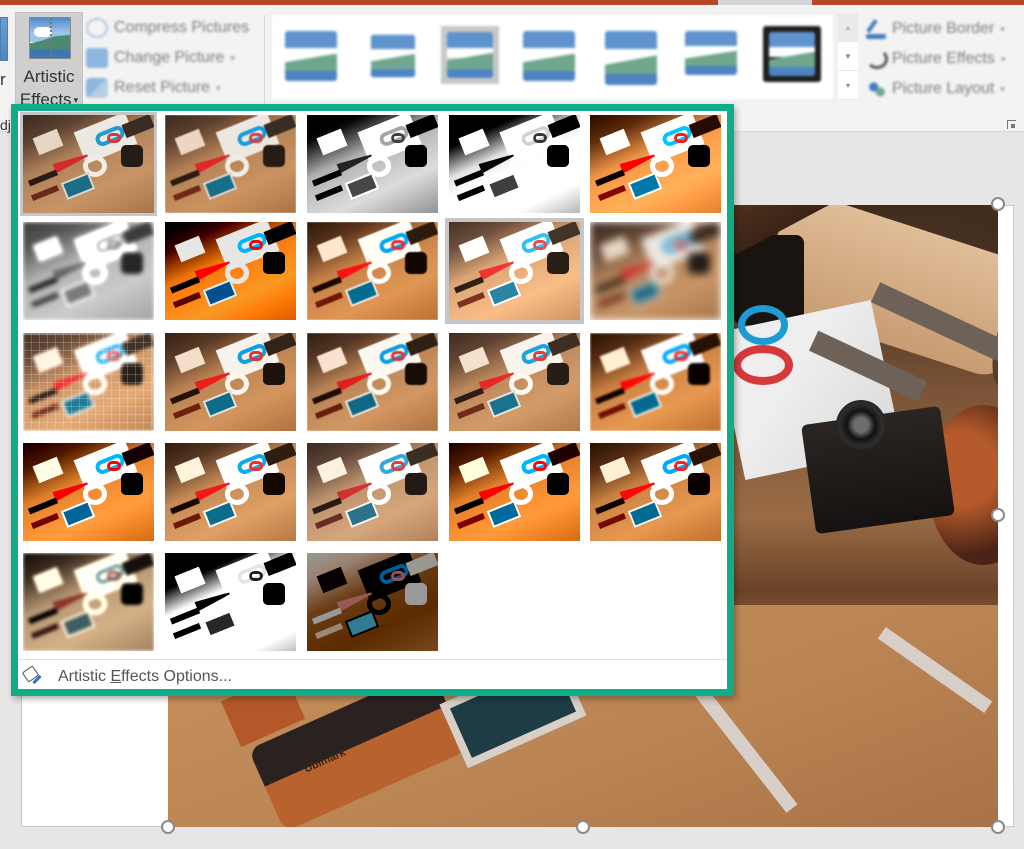 This screenshot has width=1024, height=849. Describe the element at coordinates (97, 88) in the screenshot. I see `reset-picture-icon` at that location.